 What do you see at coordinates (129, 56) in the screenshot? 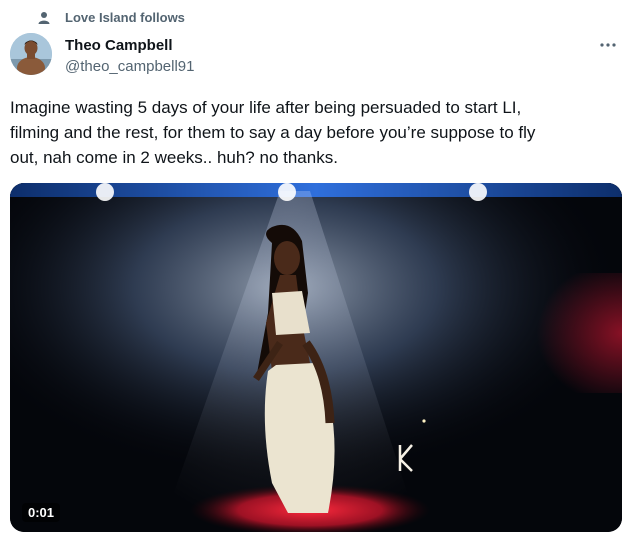
I see `author-block: Theo Campbell @theo_campbell91` at bounding box center [129, 56].